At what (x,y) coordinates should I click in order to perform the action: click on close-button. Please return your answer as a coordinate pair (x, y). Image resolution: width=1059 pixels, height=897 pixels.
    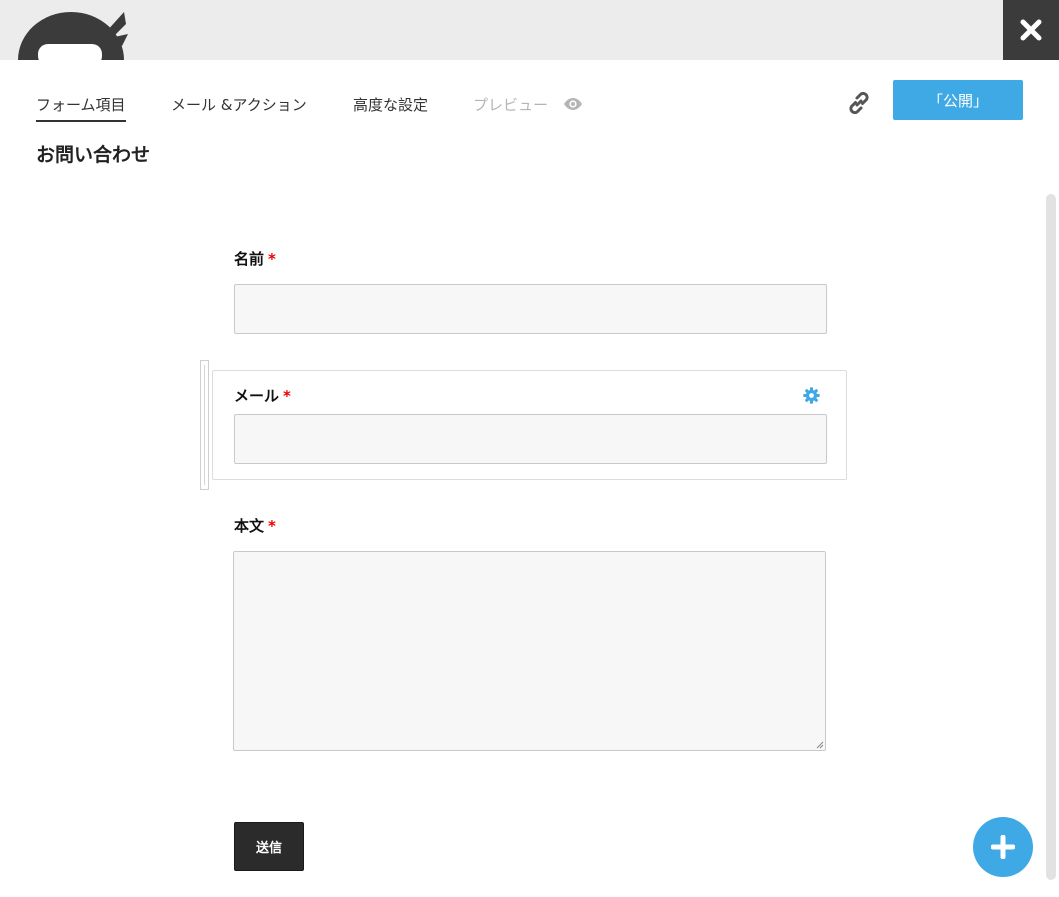
    Looking at the image, I should click on (1031, 30).